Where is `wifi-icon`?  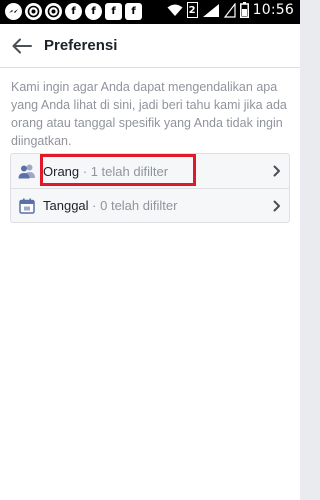 wifi-icon is located at coordinates (175, 10).